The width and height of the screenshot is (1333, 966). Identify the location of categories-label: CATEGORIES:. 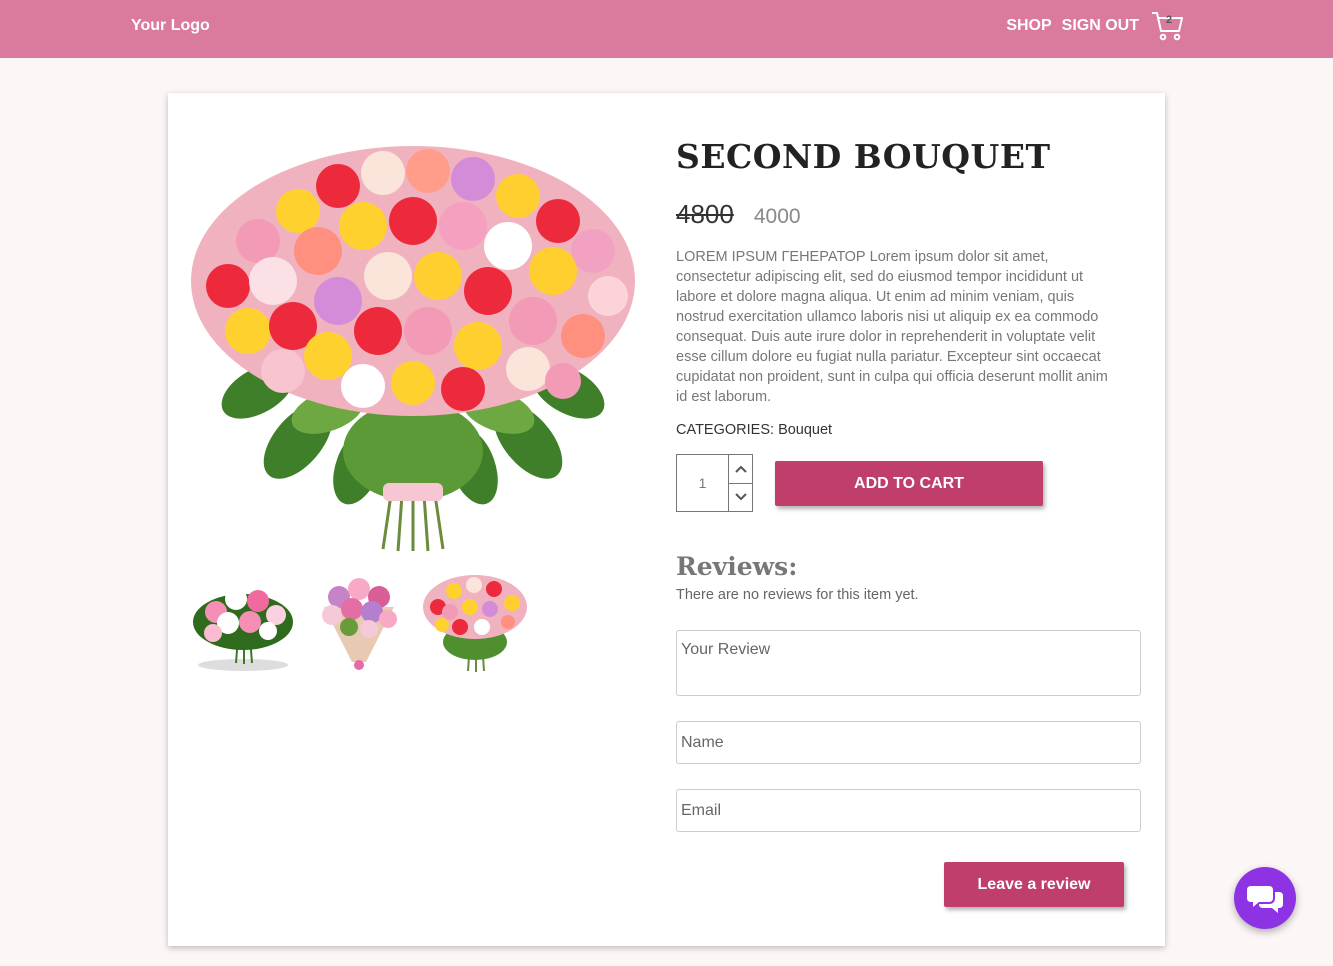
(725, 430).